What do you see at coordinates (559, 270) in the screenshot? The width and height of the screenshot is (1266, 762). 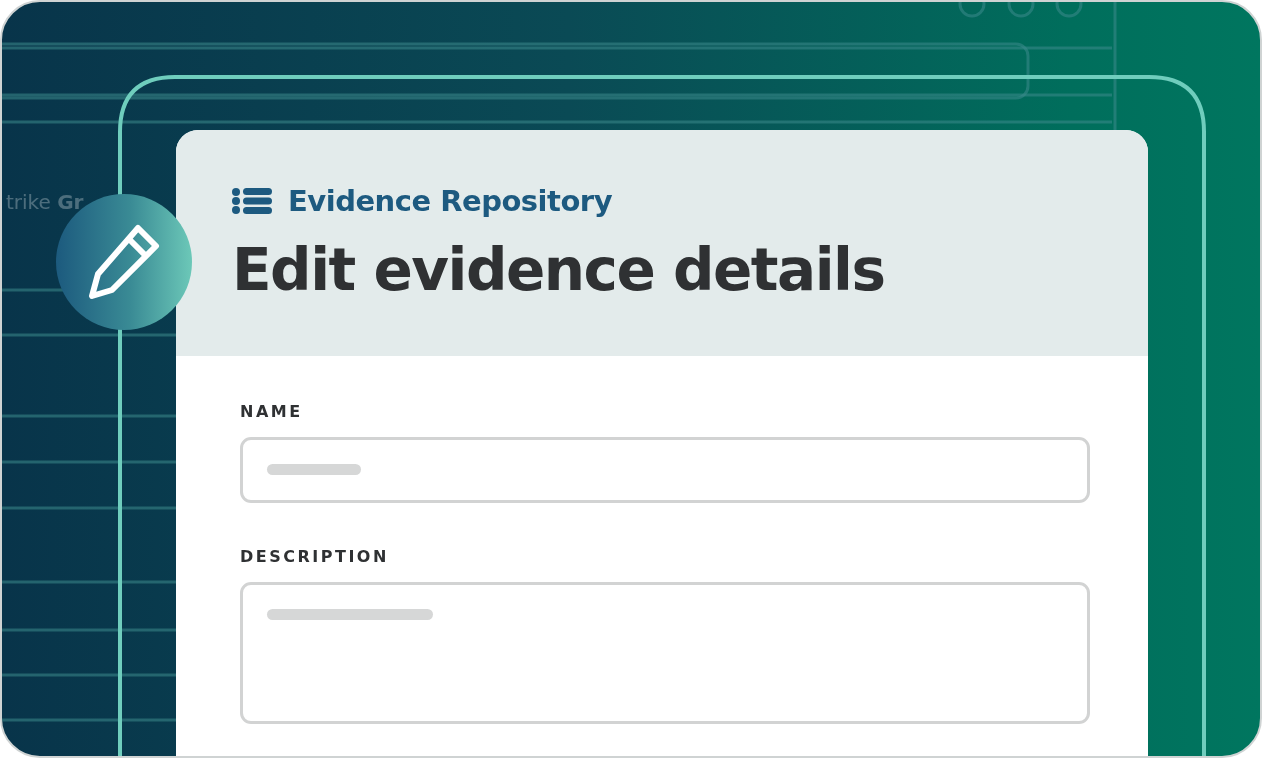 I see `page-title: Edit evidence details` at bounding box center [559, 270].